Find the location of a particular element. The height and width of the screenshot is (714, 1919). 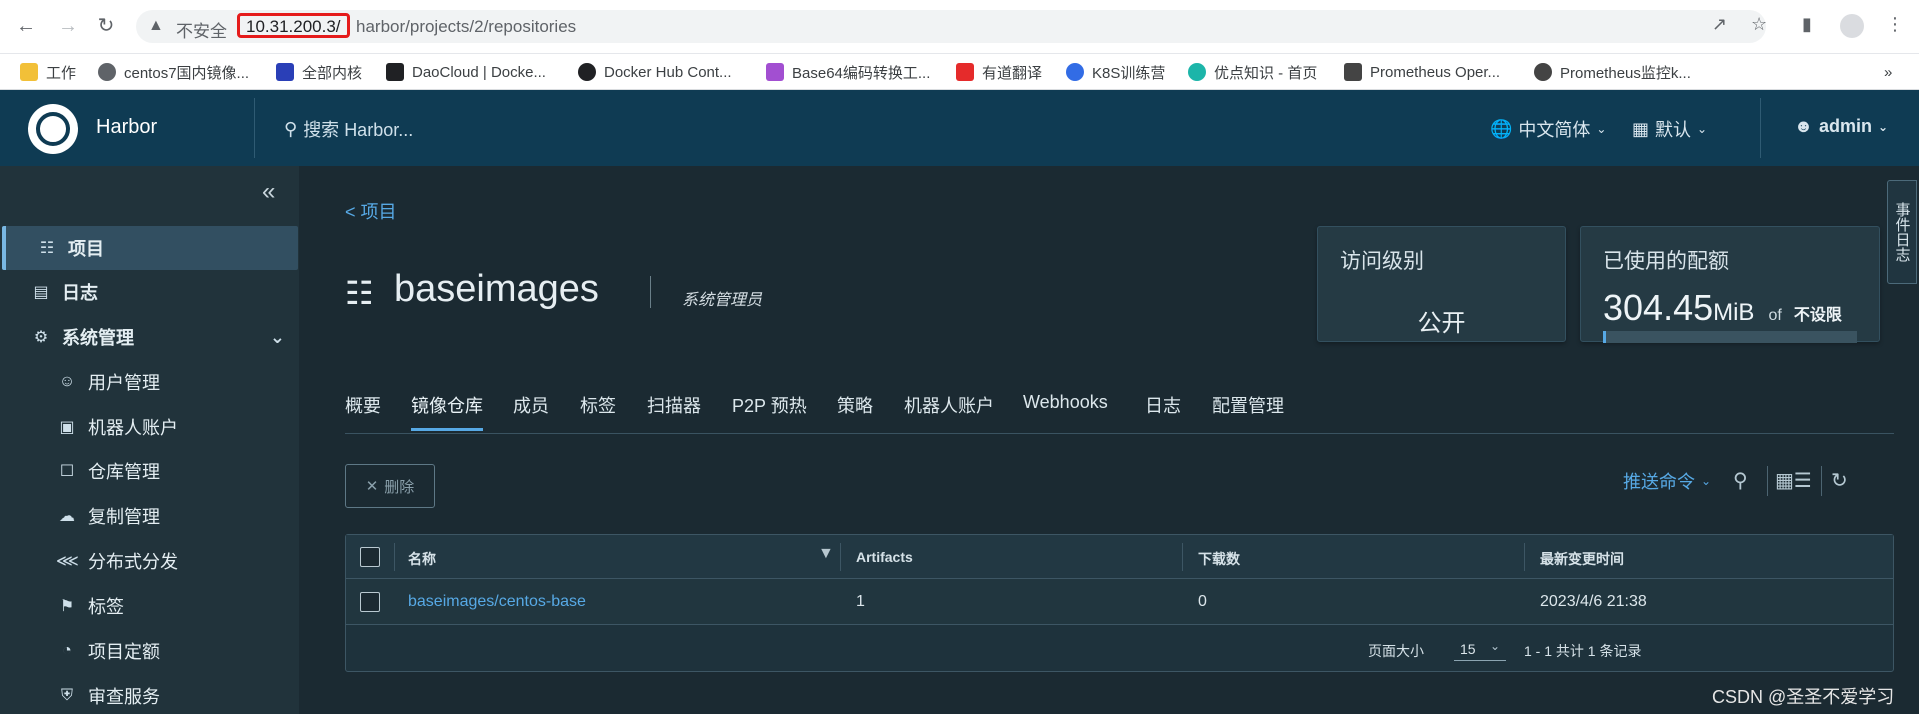

language-selector: 🌐 中文简体 ⌄ is located at coordinates (1548, 129).